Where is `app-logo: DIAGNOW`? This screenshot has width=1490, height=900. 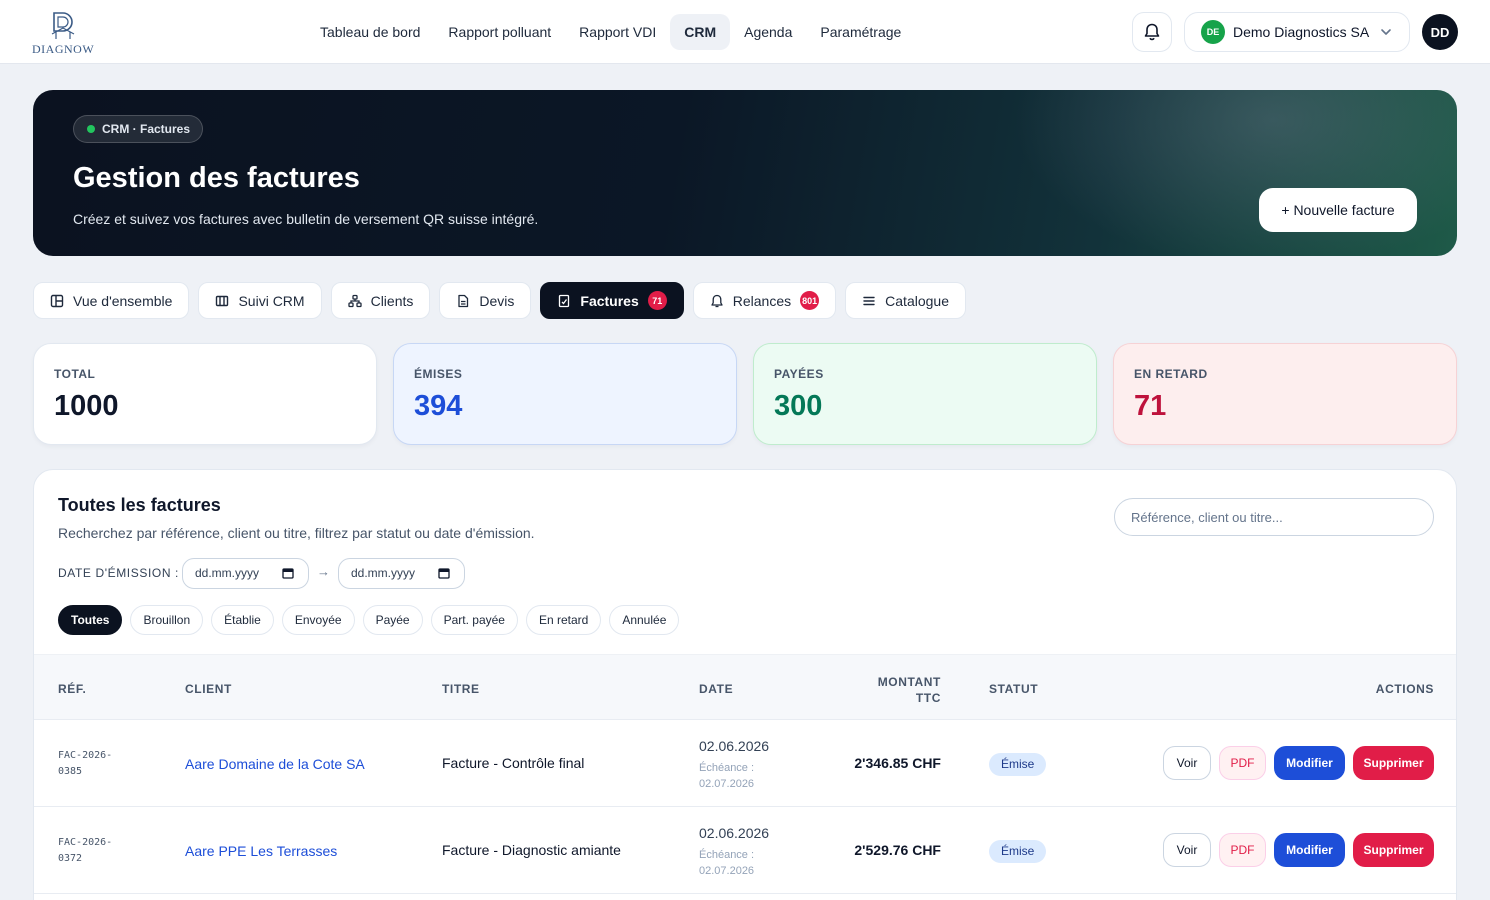
app-logo: DIAGNOW is located at coordinates (67, 33).